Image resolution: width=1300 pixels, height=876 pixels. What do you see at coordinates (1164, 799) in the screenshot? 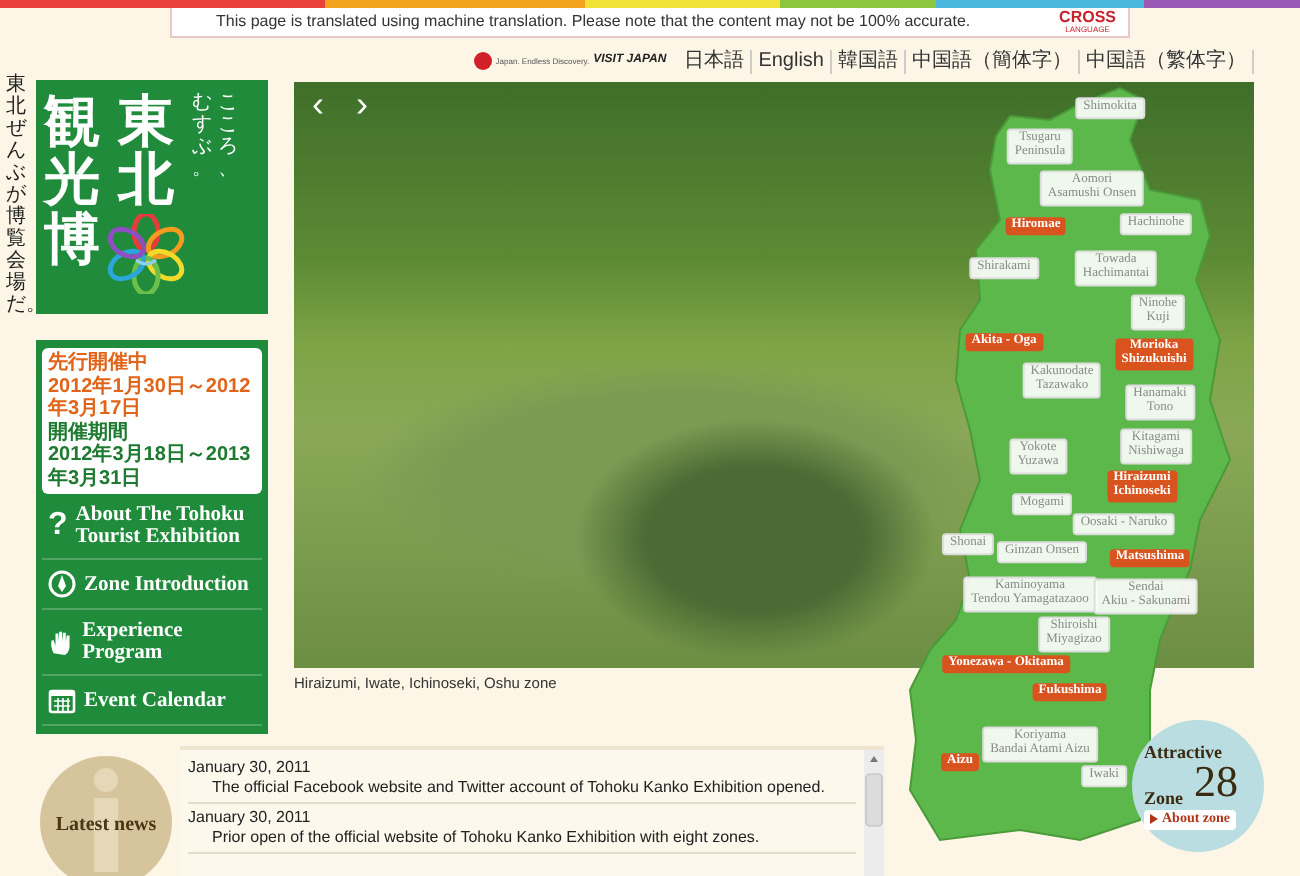
I see `zone-word: Zone` at bounding box center [1164, 799].